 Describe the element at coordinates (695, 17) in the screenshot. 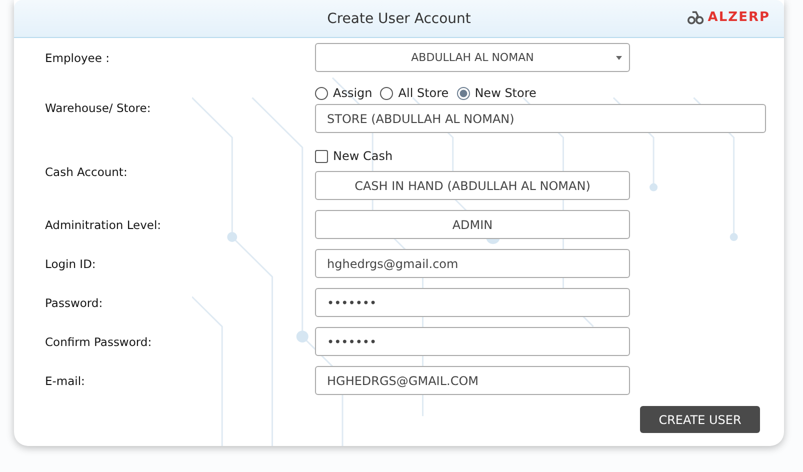

I see `logo-icon` at that location.